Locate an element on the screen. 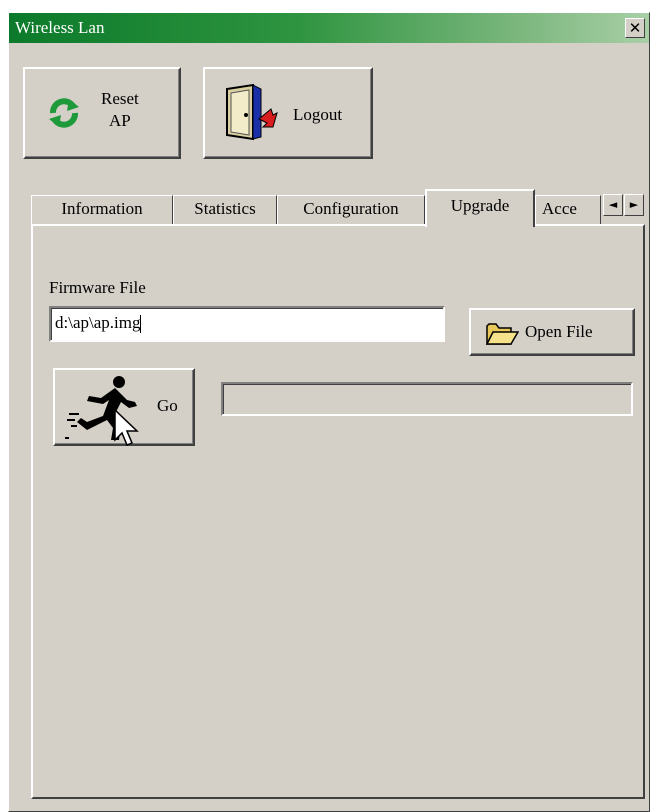 This screenshot has height=812, width=658. arrow-right-icon: ► is located at coordinates (634, 204).